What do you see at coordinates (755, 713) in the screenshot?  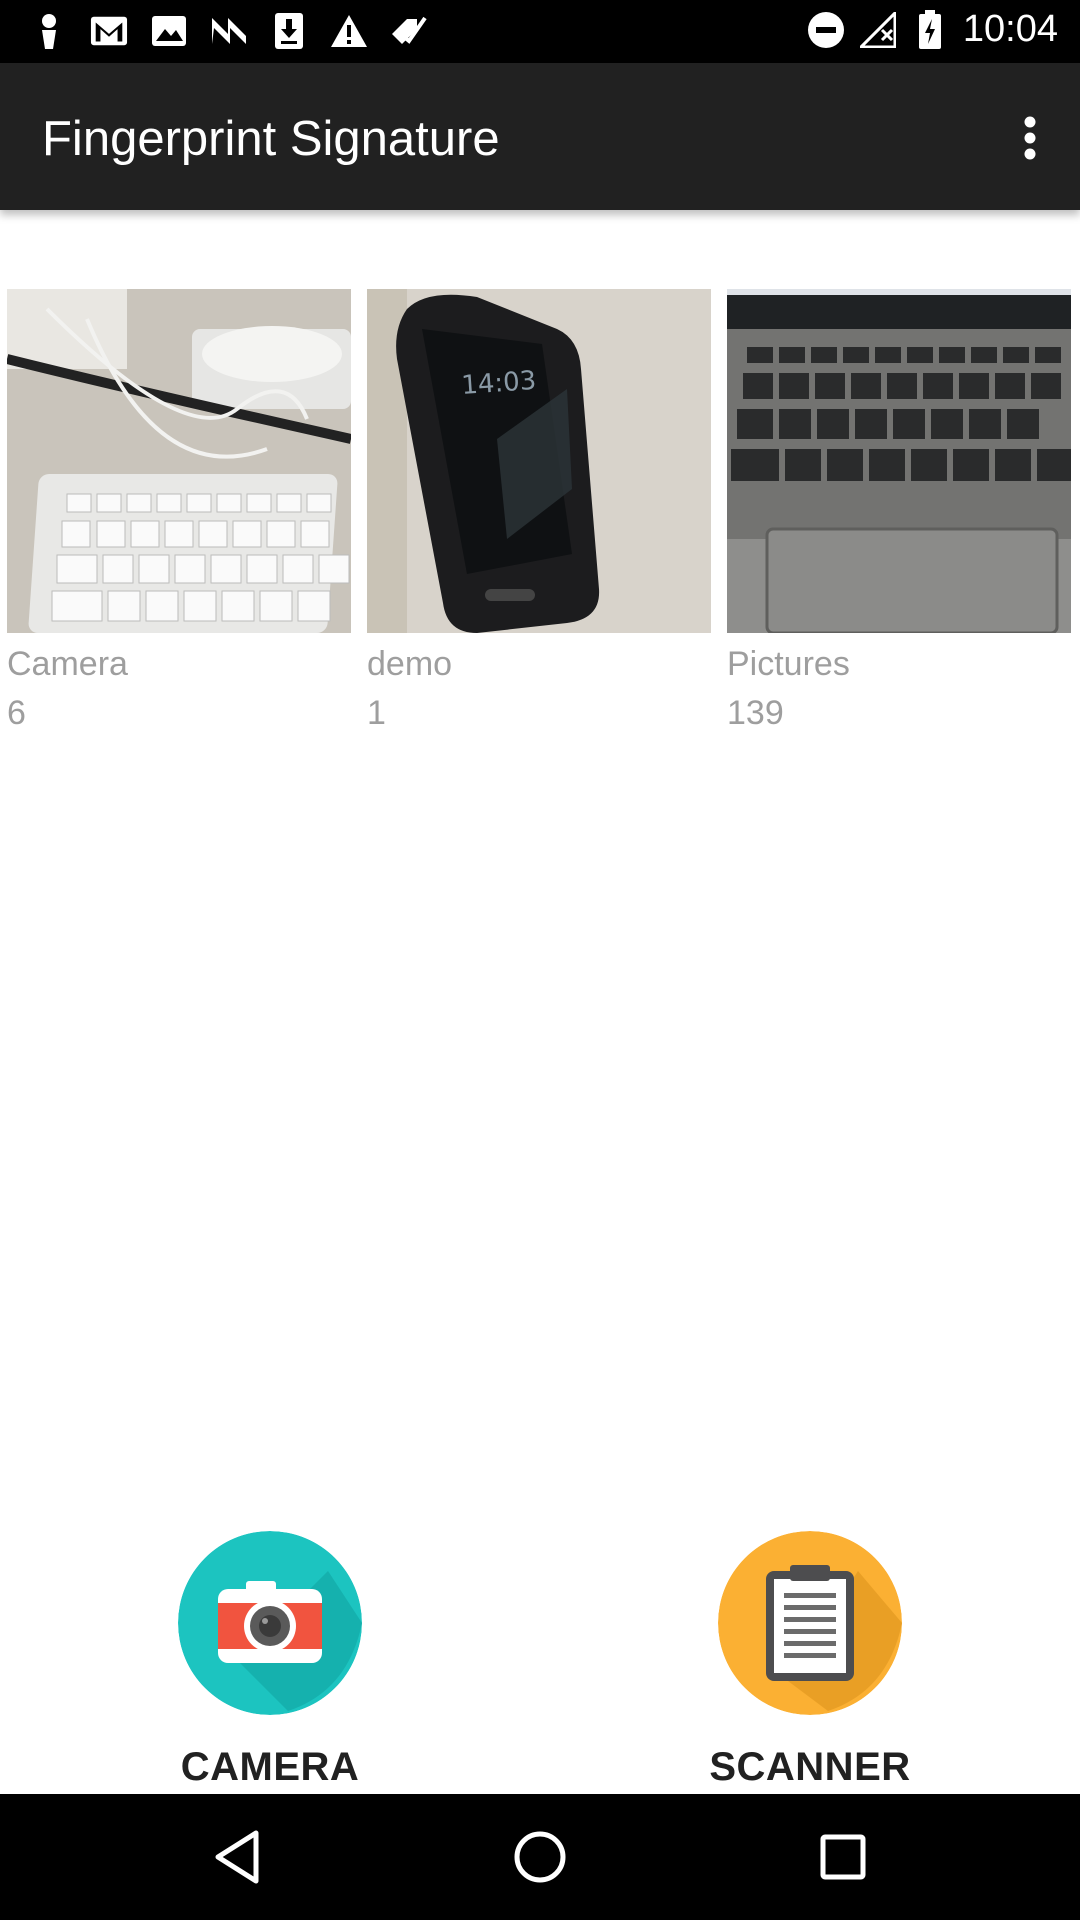 I see `album-count: 139` at bounding box center [755, 713].